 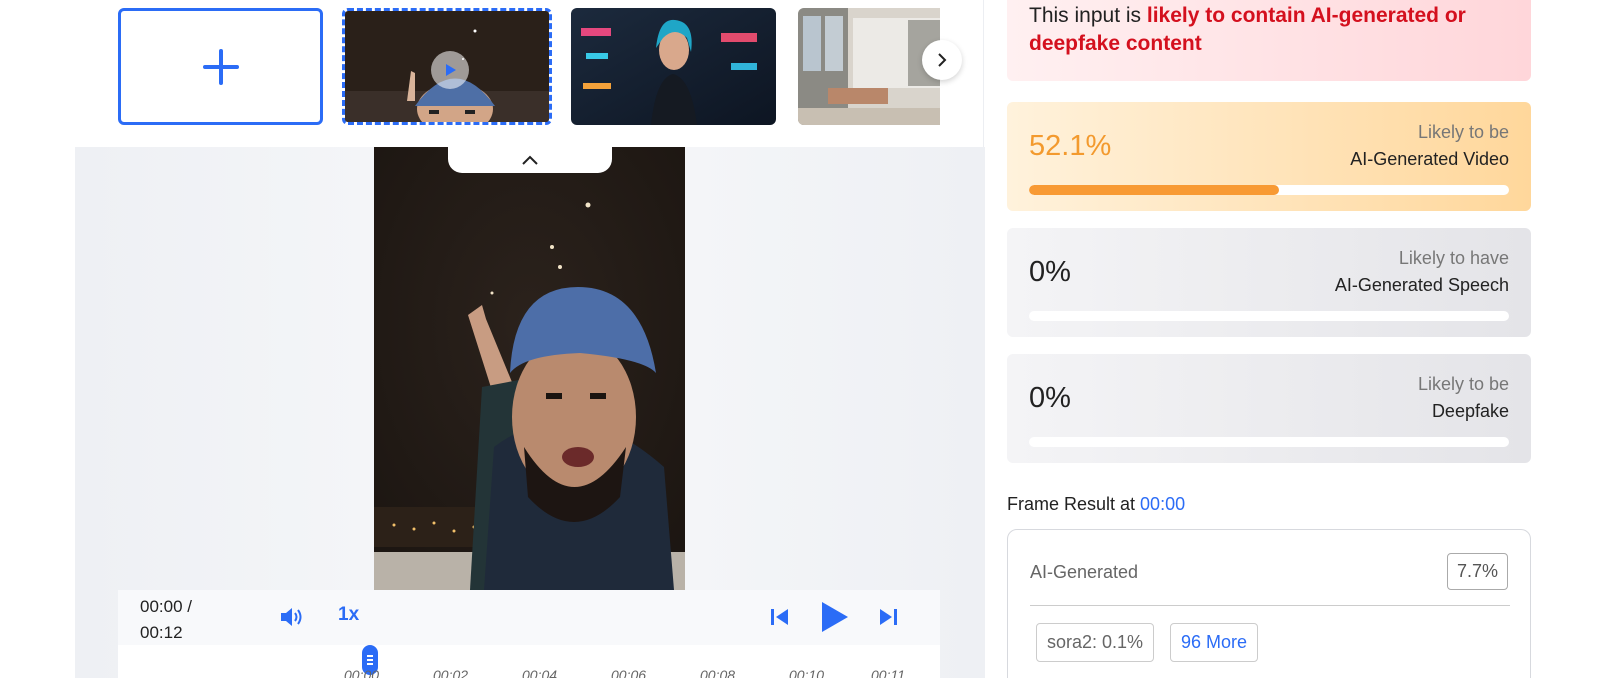 What do you see at coordinates (166, 606) in the screenshot?
I see `current-time: 00:00 /` at bounding box center [166, 606].